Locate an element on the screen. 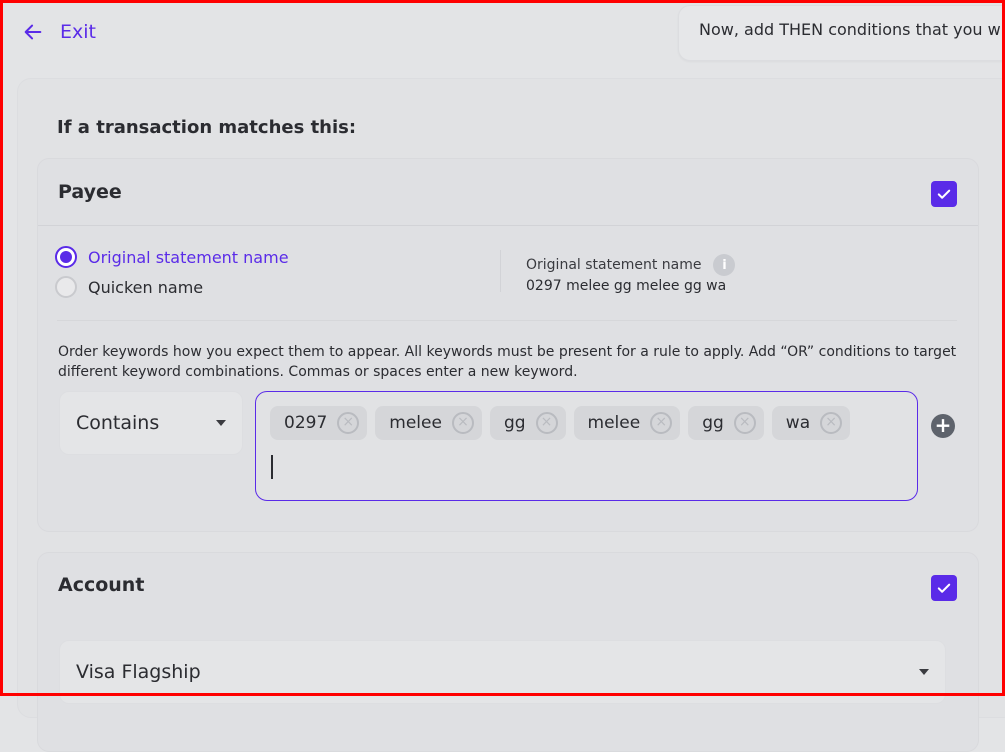 The width and height of the screenshot is (1005, 752). osn-title: Original statement name i is located at coordinates (631, 265).